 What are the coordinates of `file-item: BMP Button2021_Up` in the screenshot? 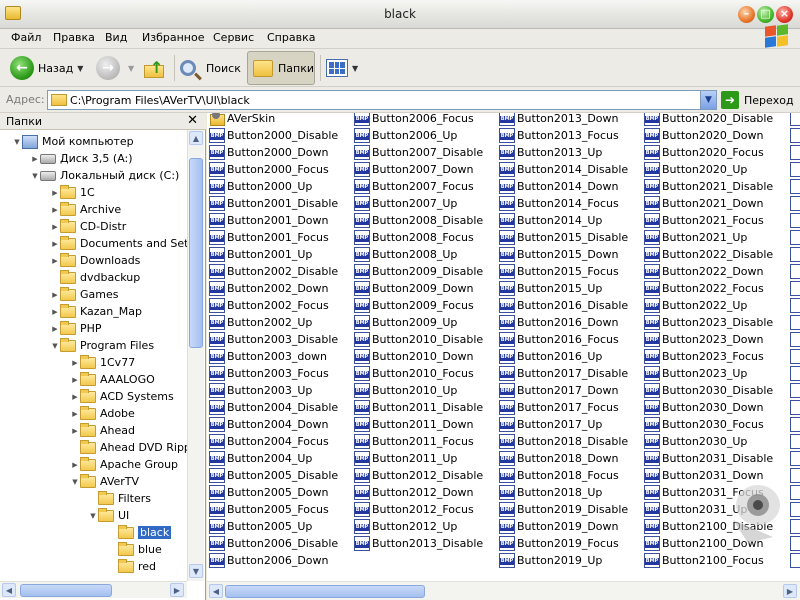 It's located at (695, 237).